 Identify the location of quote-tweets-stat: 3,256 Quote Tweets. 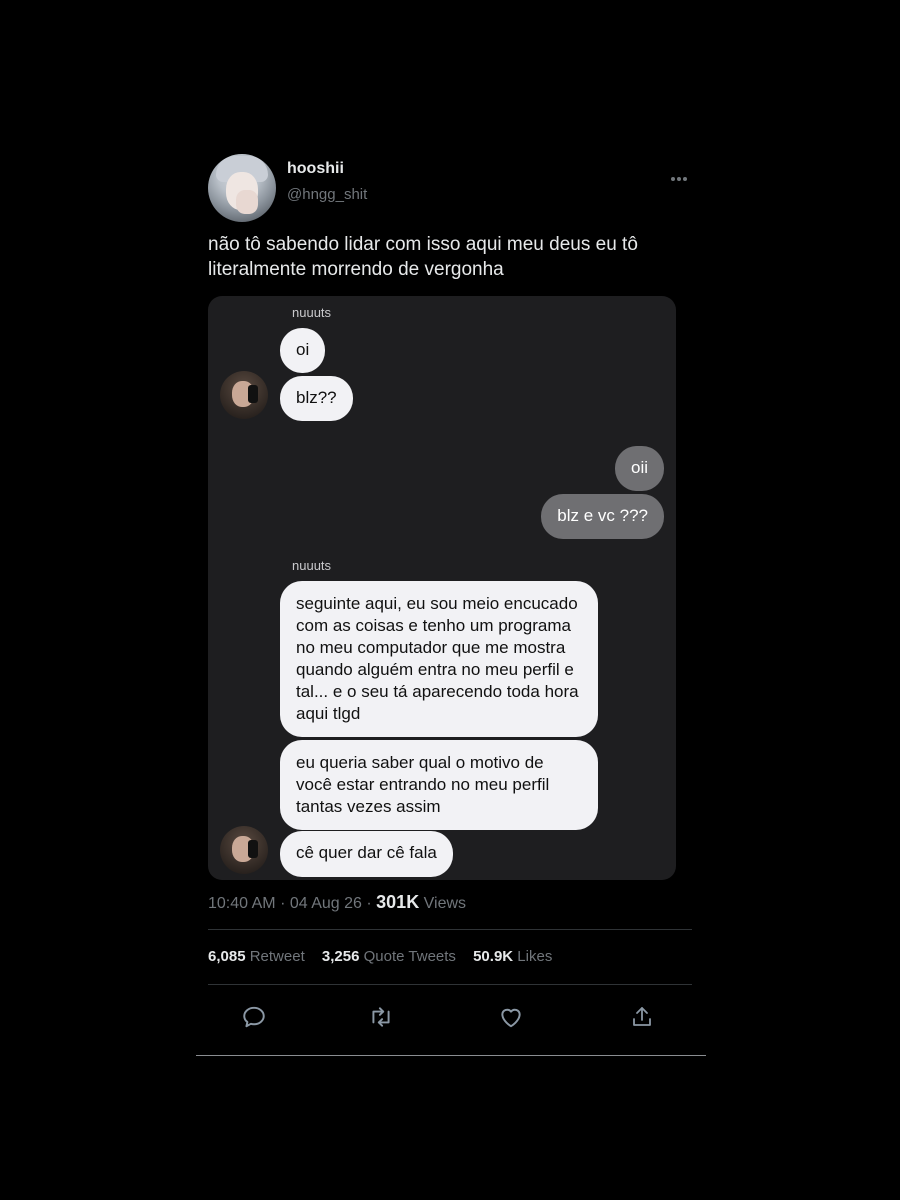
(391, 956).